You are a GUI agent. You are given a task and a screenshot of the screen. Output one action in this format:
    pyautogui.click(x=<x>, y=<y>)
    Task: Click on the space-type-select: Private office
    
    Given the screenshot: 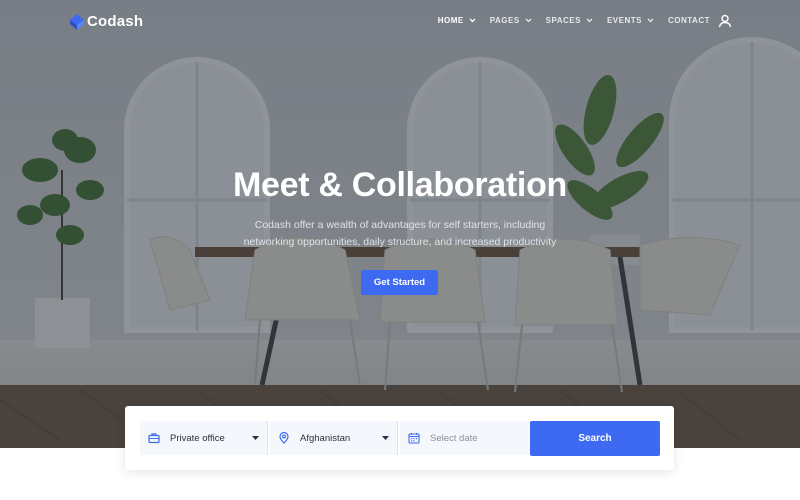 What is the action you would take?
    pyautogui.click(x=203, y=438)
    